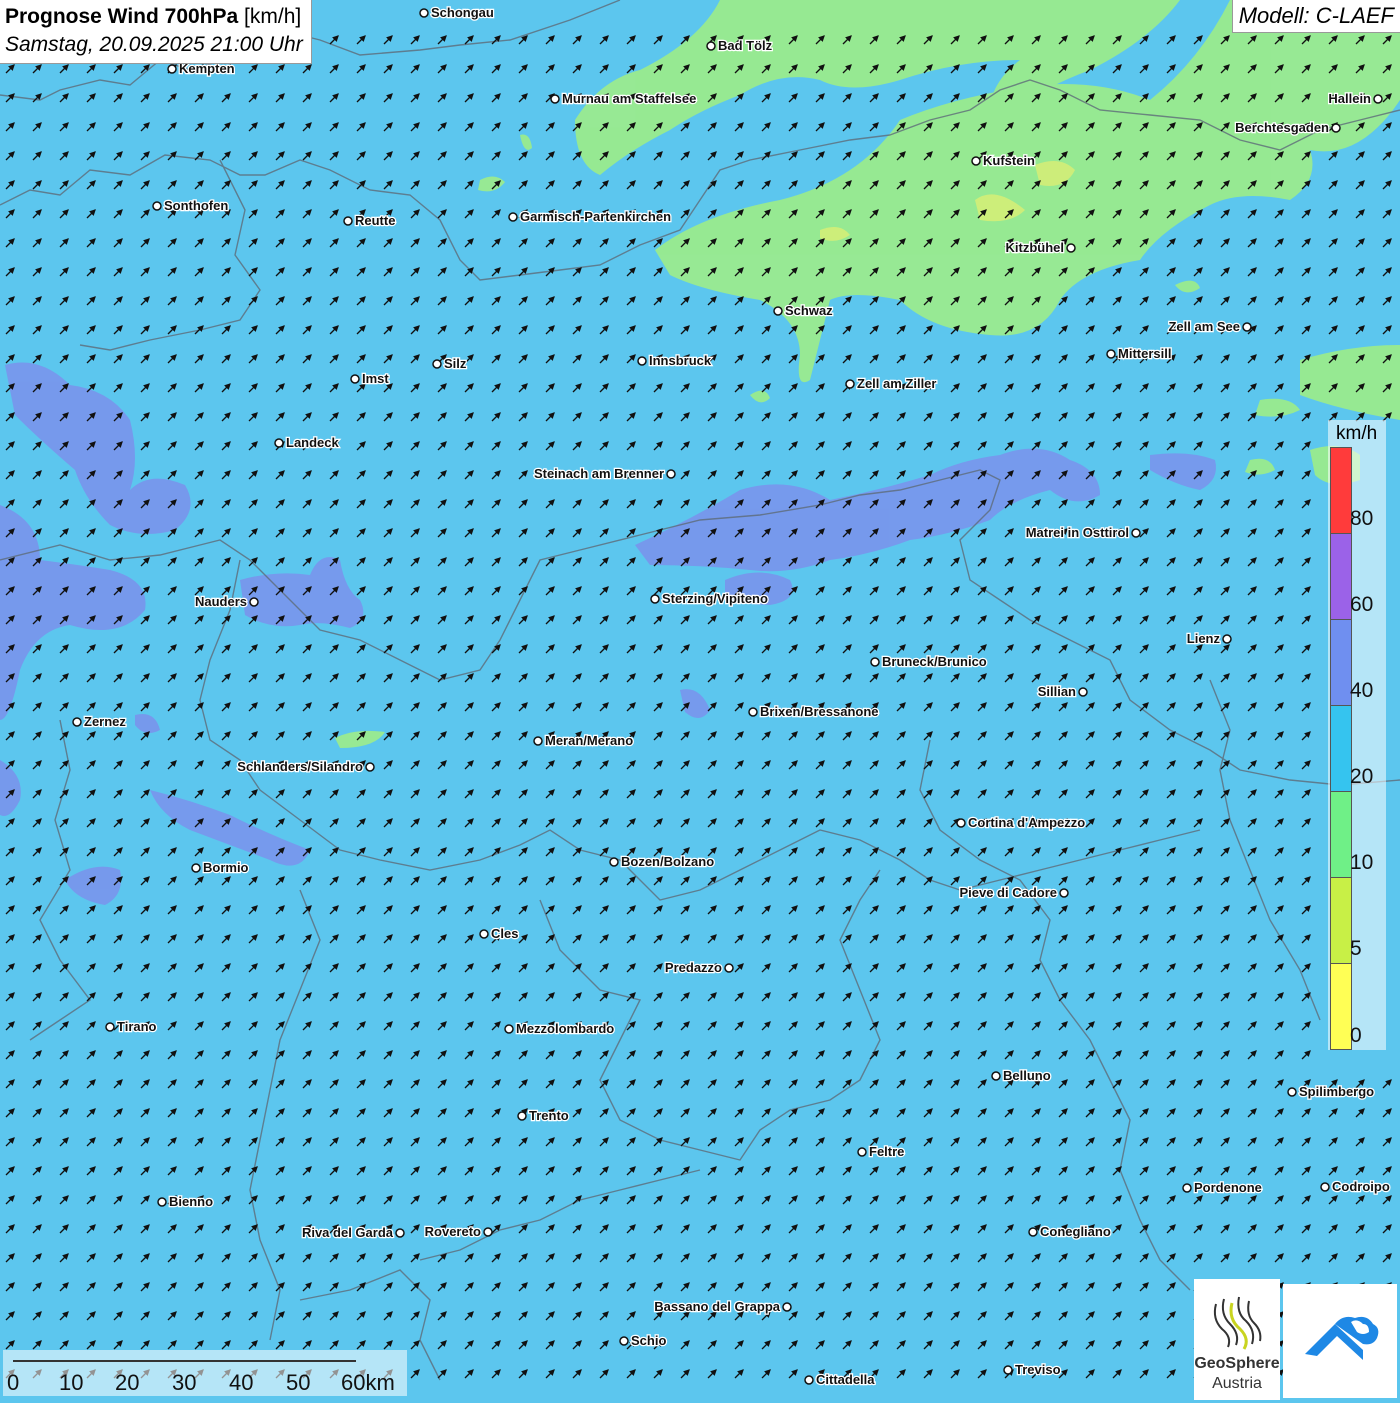 Image resolution: width=1400 pixels, height=1403 pixels. What do you see at coordinates (809, 310) in the screenshot?
I see `city-label: Schwaz` at bounding box center [809, 310].